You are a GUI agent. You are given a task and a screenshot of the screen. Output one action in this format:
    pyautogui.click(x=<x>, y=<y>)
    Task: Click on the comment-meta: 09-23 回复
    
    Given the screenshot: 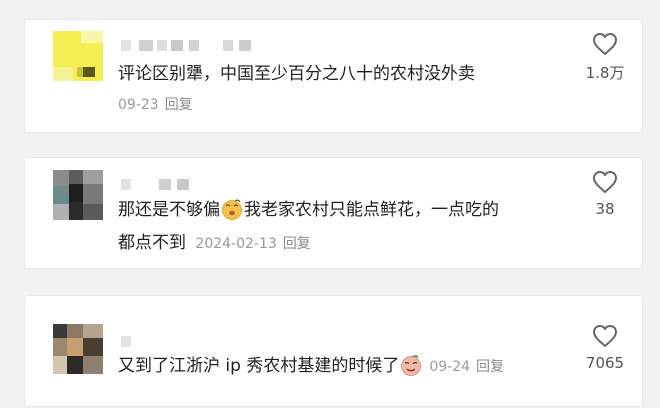 What is the action you would take?
    pyautogui.click(x=155, y=104)
    